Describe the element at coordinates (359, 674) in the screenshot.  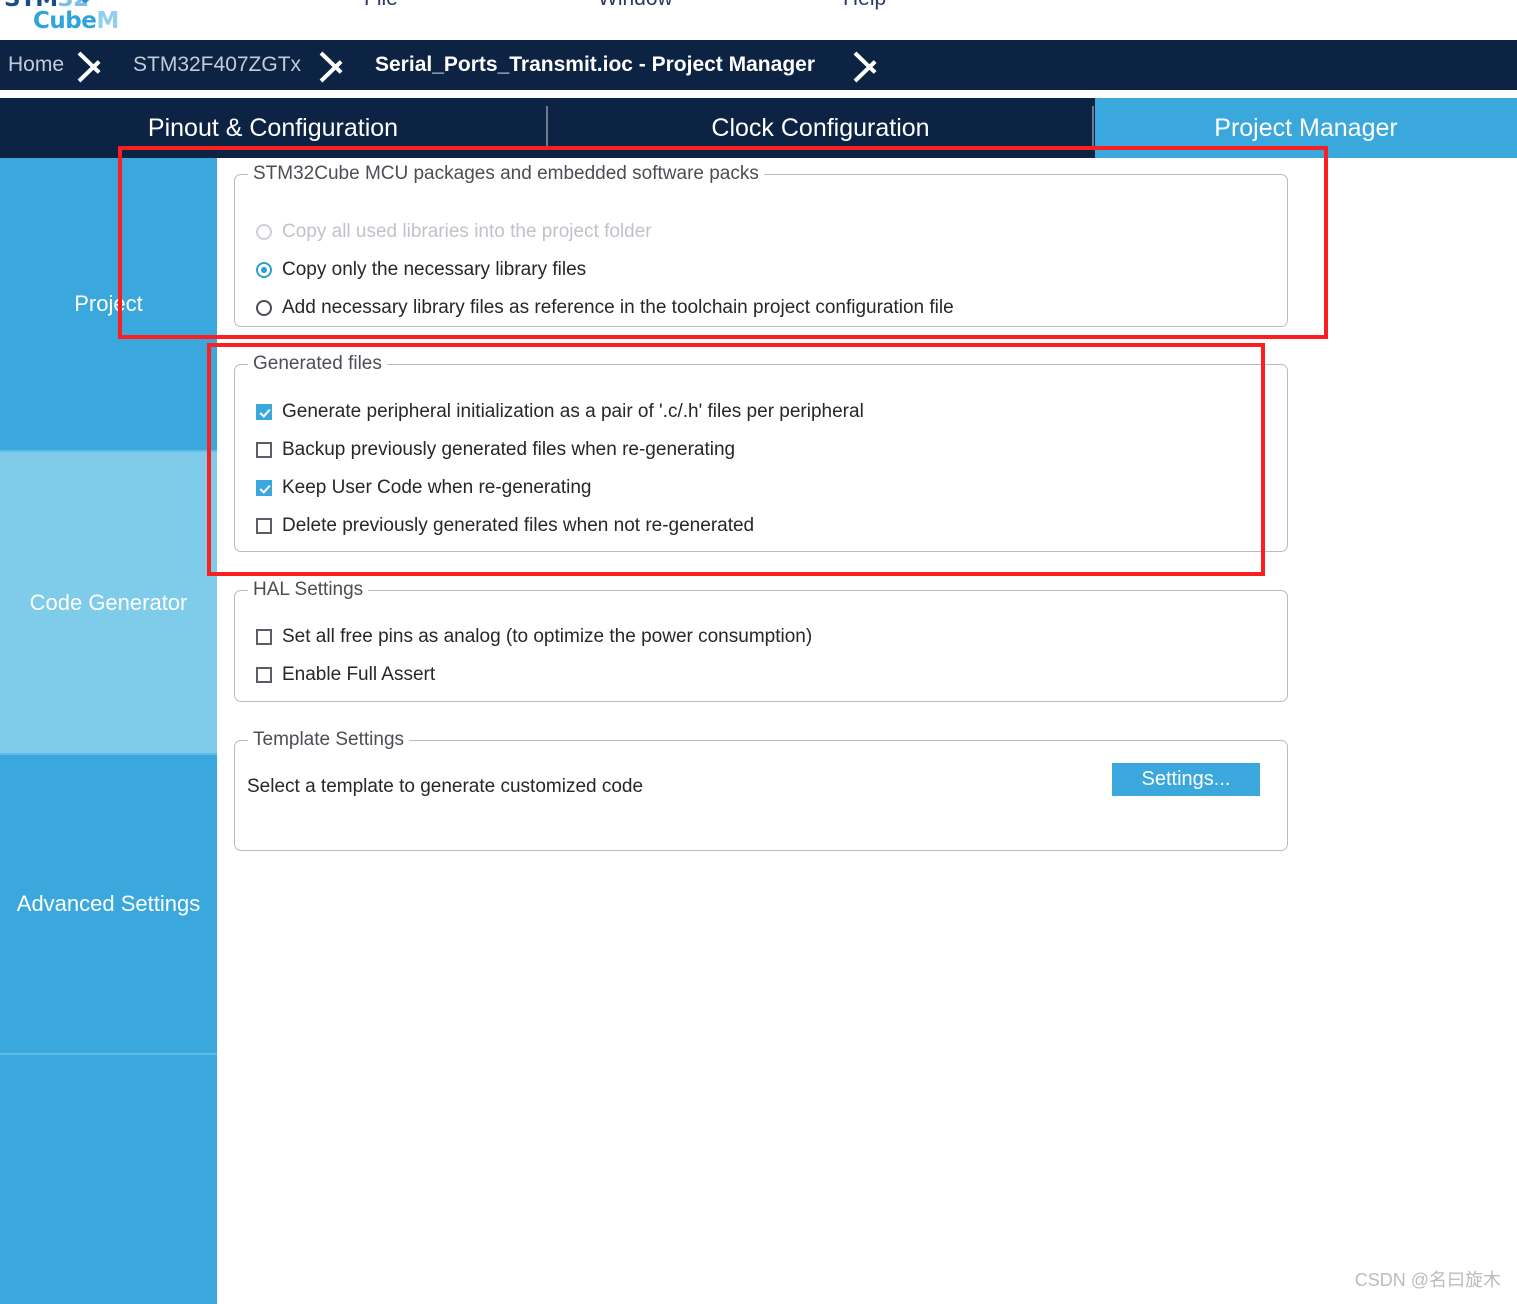
I see `checkbox-label: Enable Full Assert` at that location.